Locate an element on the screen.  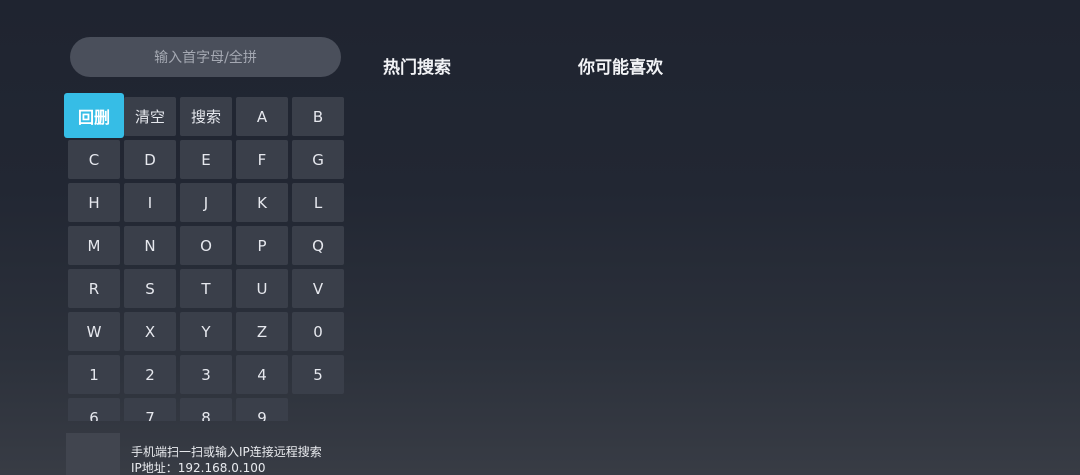
key-6: C is located at coordinates (94, 159).